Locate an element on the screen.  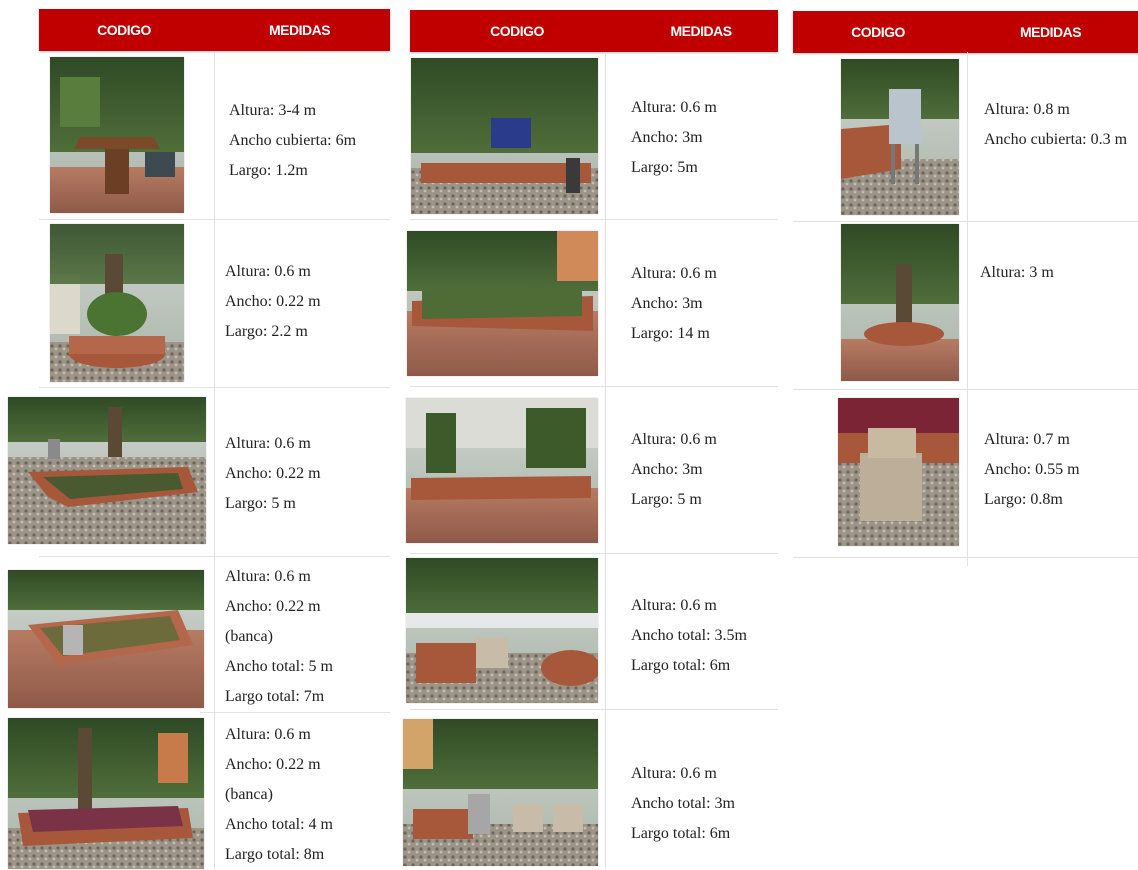
measures-cell: Altura: 0.8 m Ancho cubierta: 0.3 m is located at coordinates (1059, 121).